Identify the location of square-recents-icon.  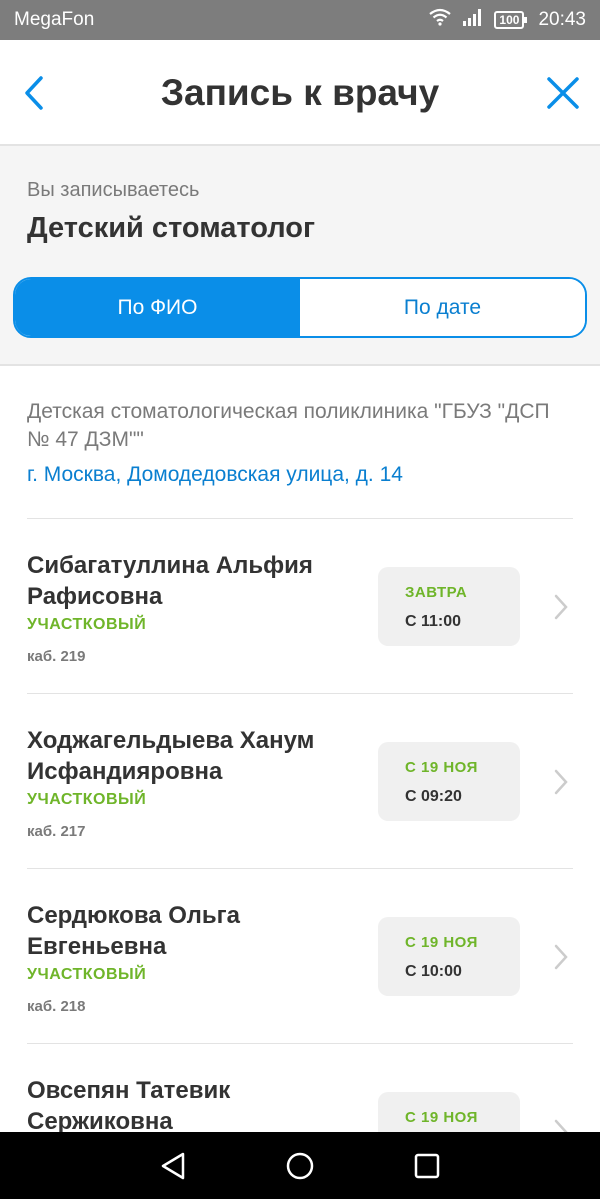
(426, 1165).